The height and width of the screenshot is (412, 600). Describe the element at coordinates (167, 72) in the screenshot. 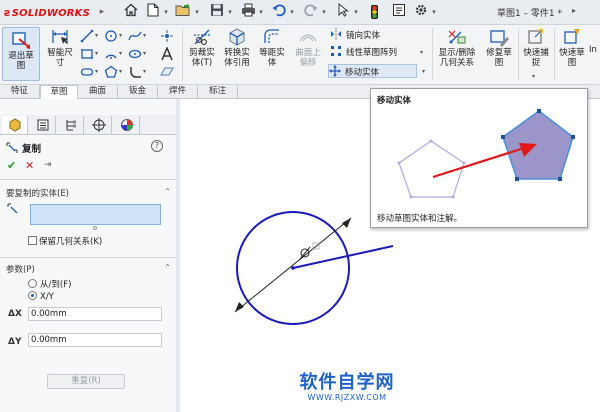

I see `plane-tool-icon` at that location.